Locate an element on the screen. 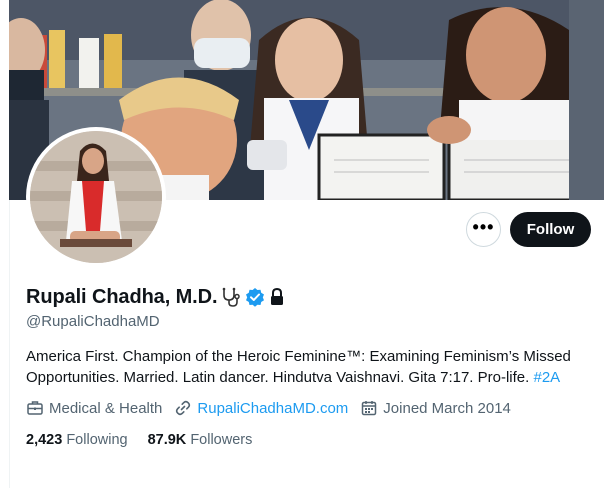  profile-stats: 2,423 Following 87.9K Followers is located at coordinates (149, 440).